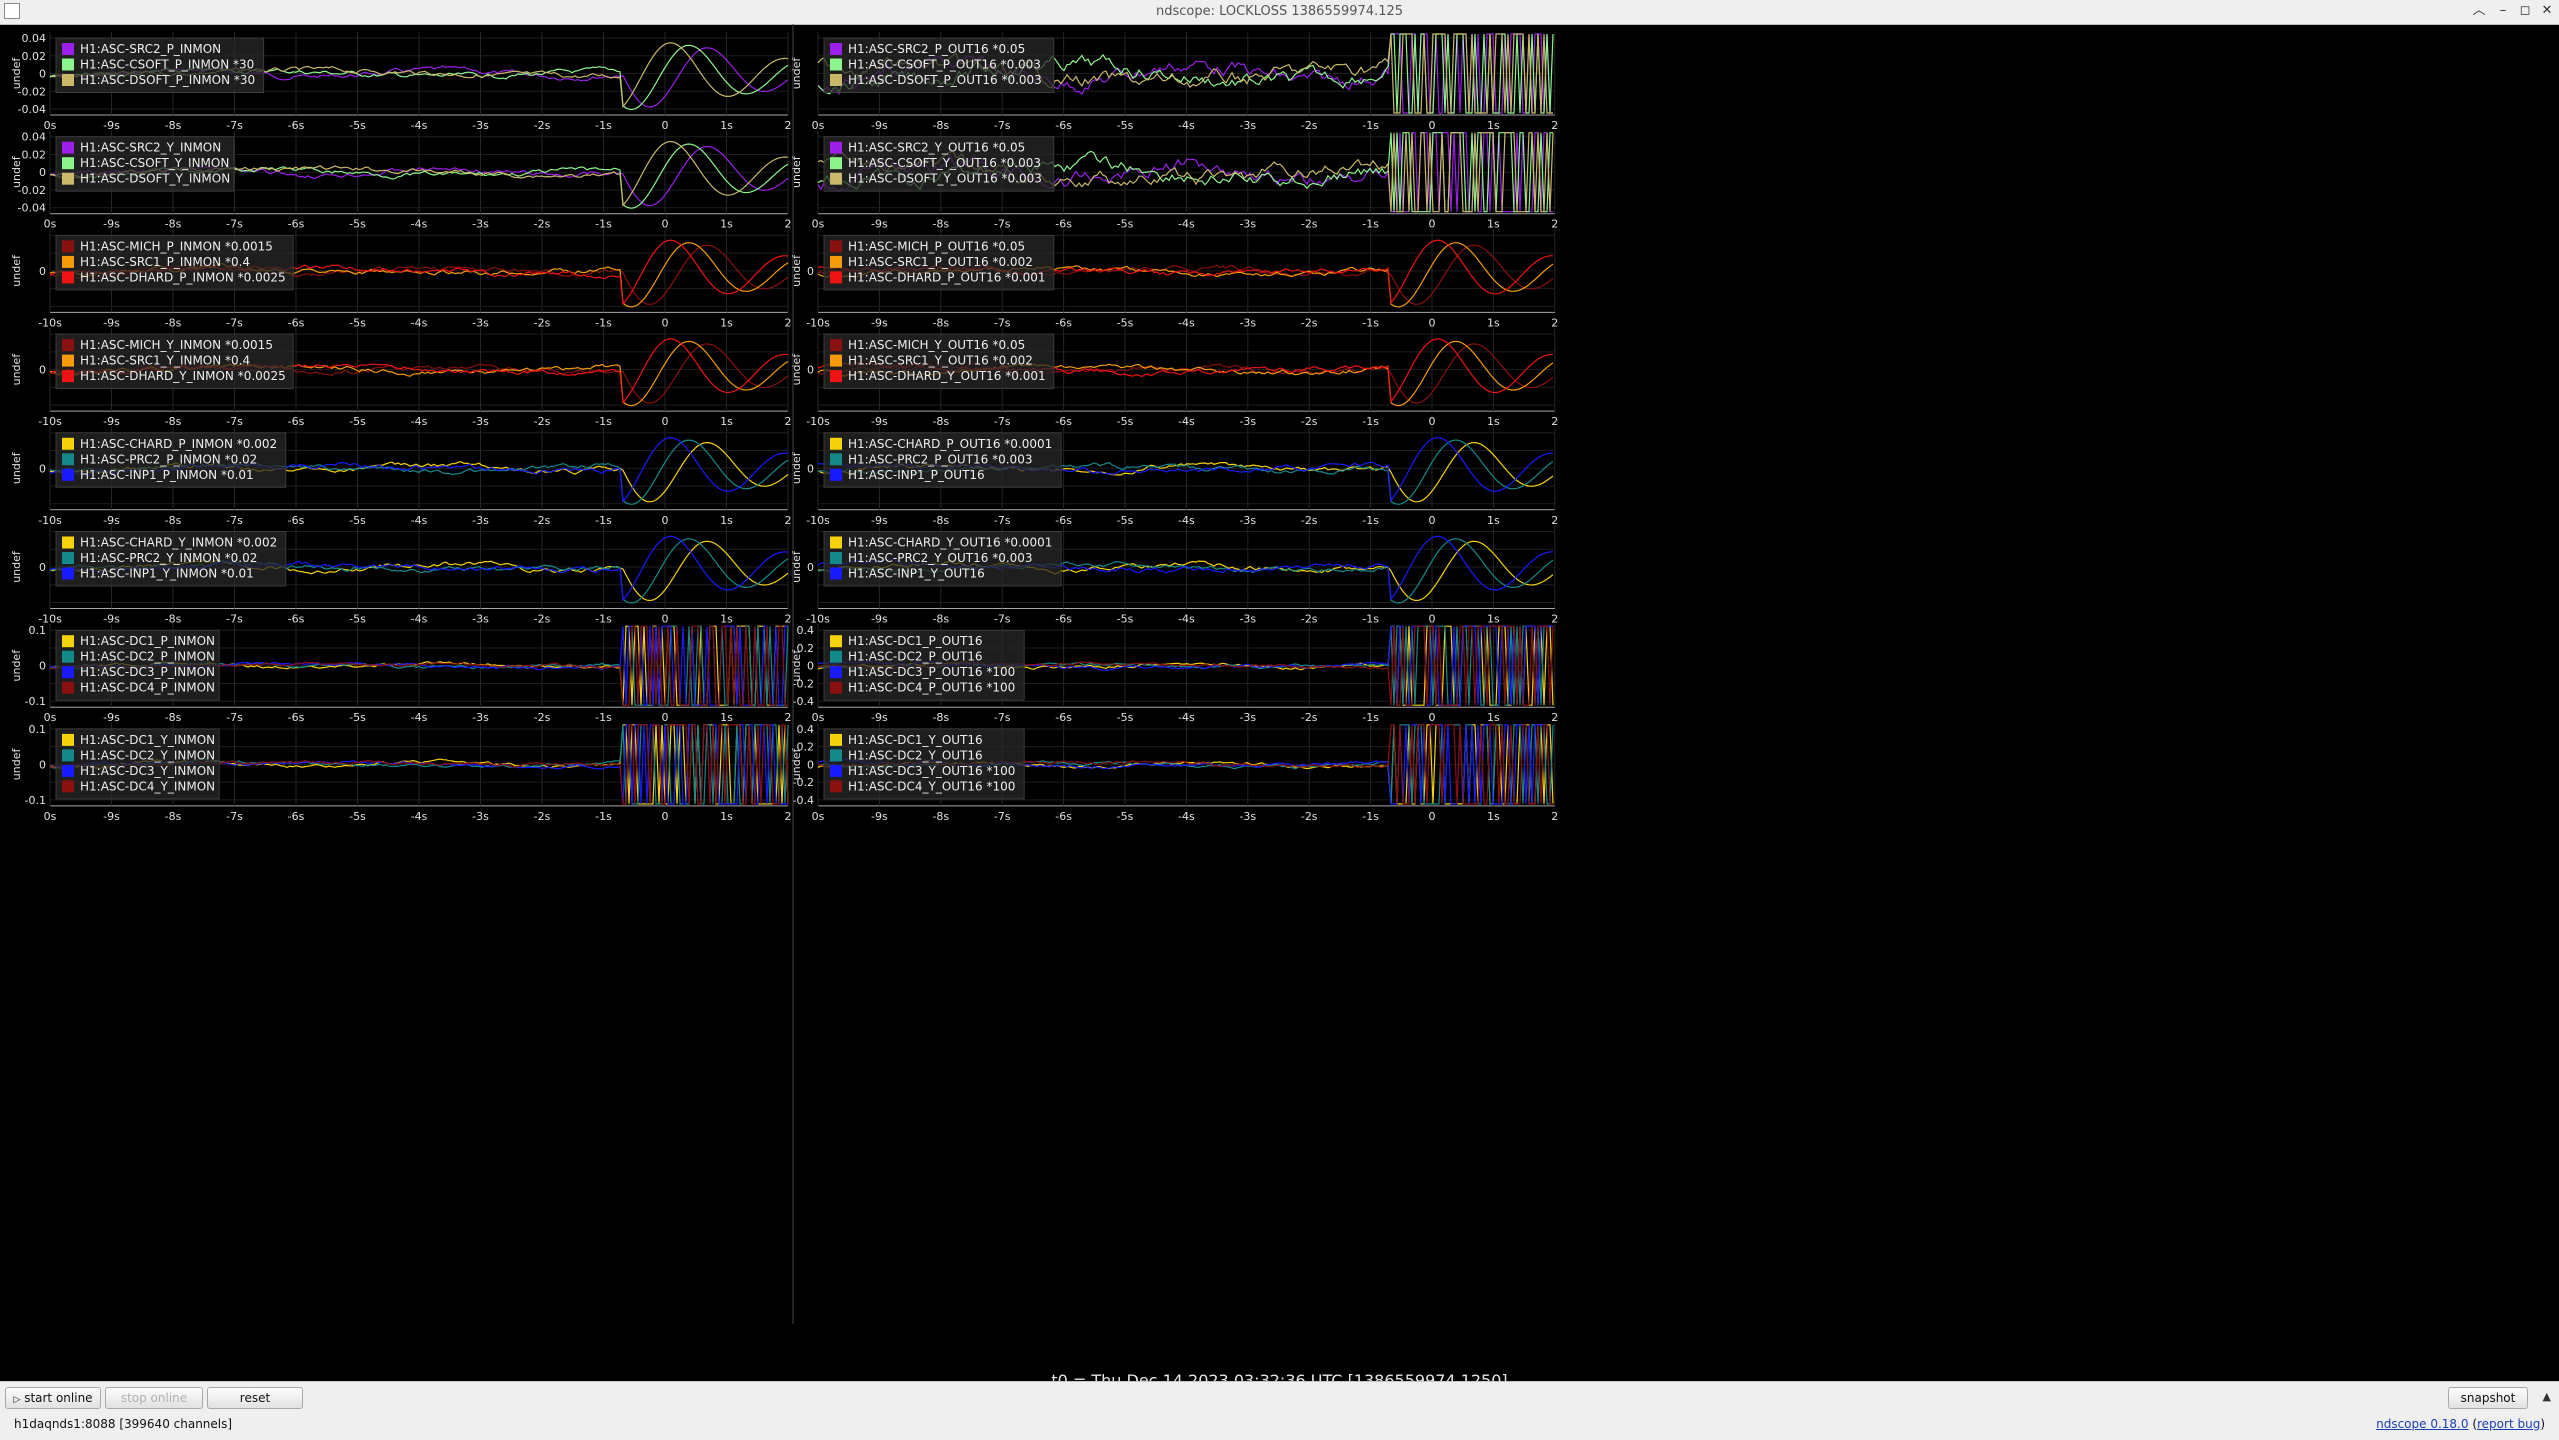 The height and width of the screenshot is (1440, 2559). I want to click on minimize-icon: –, so click(2503, 11).